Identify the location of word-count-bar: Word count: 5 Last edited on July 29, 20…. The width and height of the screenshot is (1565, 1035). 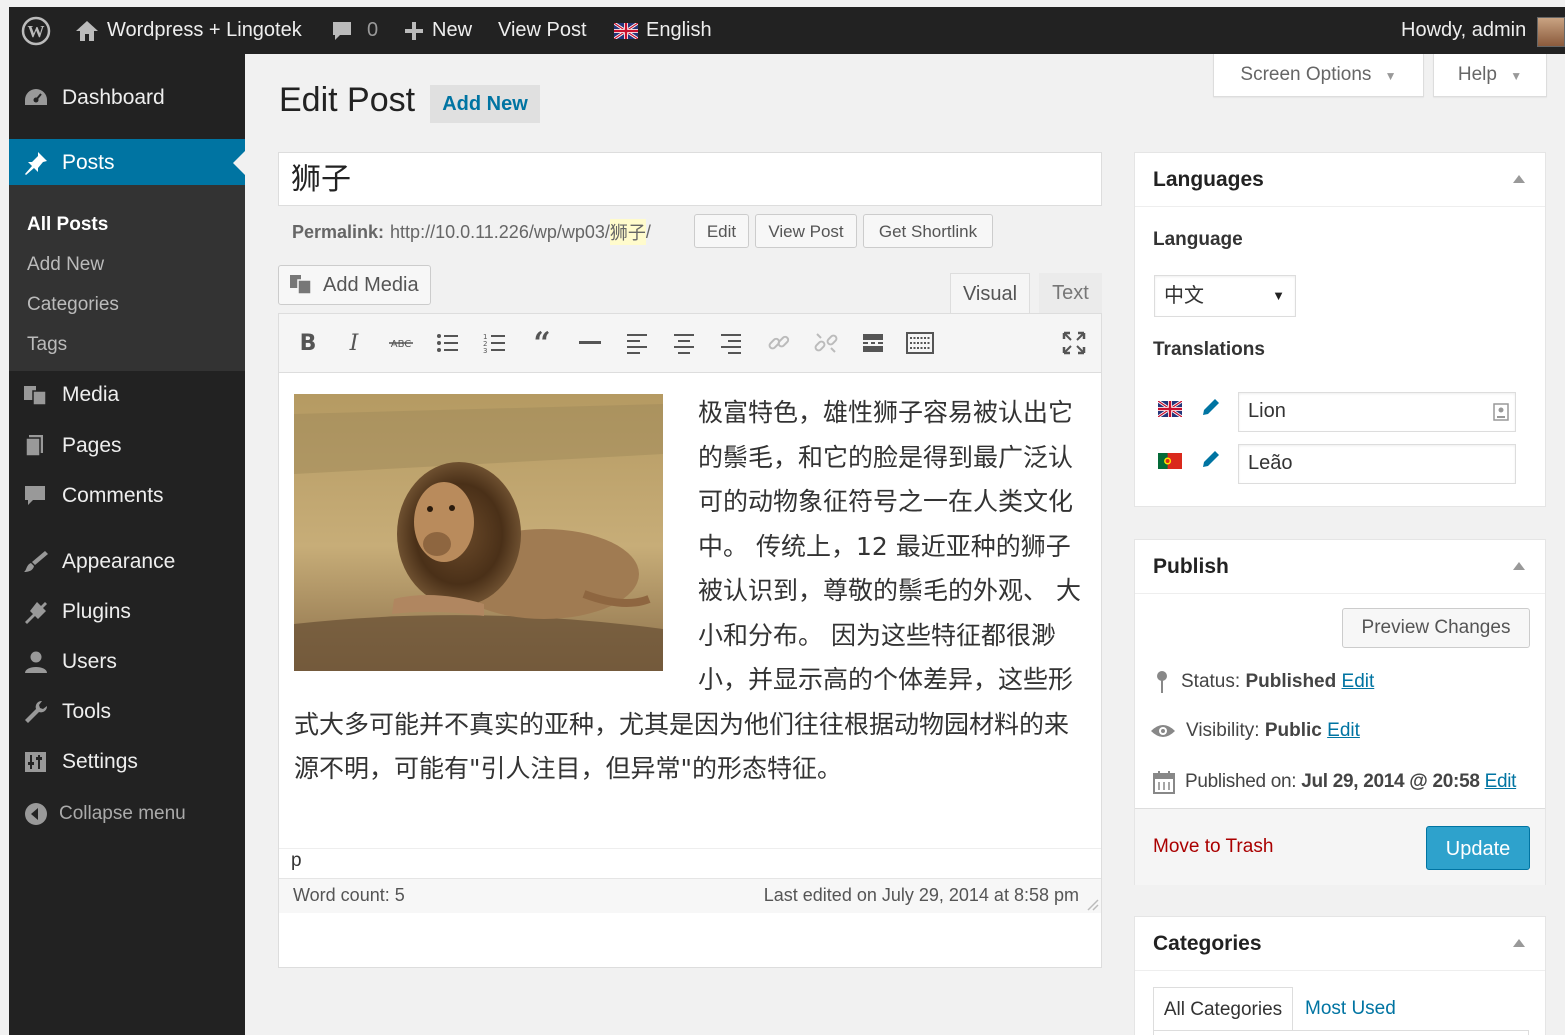
(690, 895).